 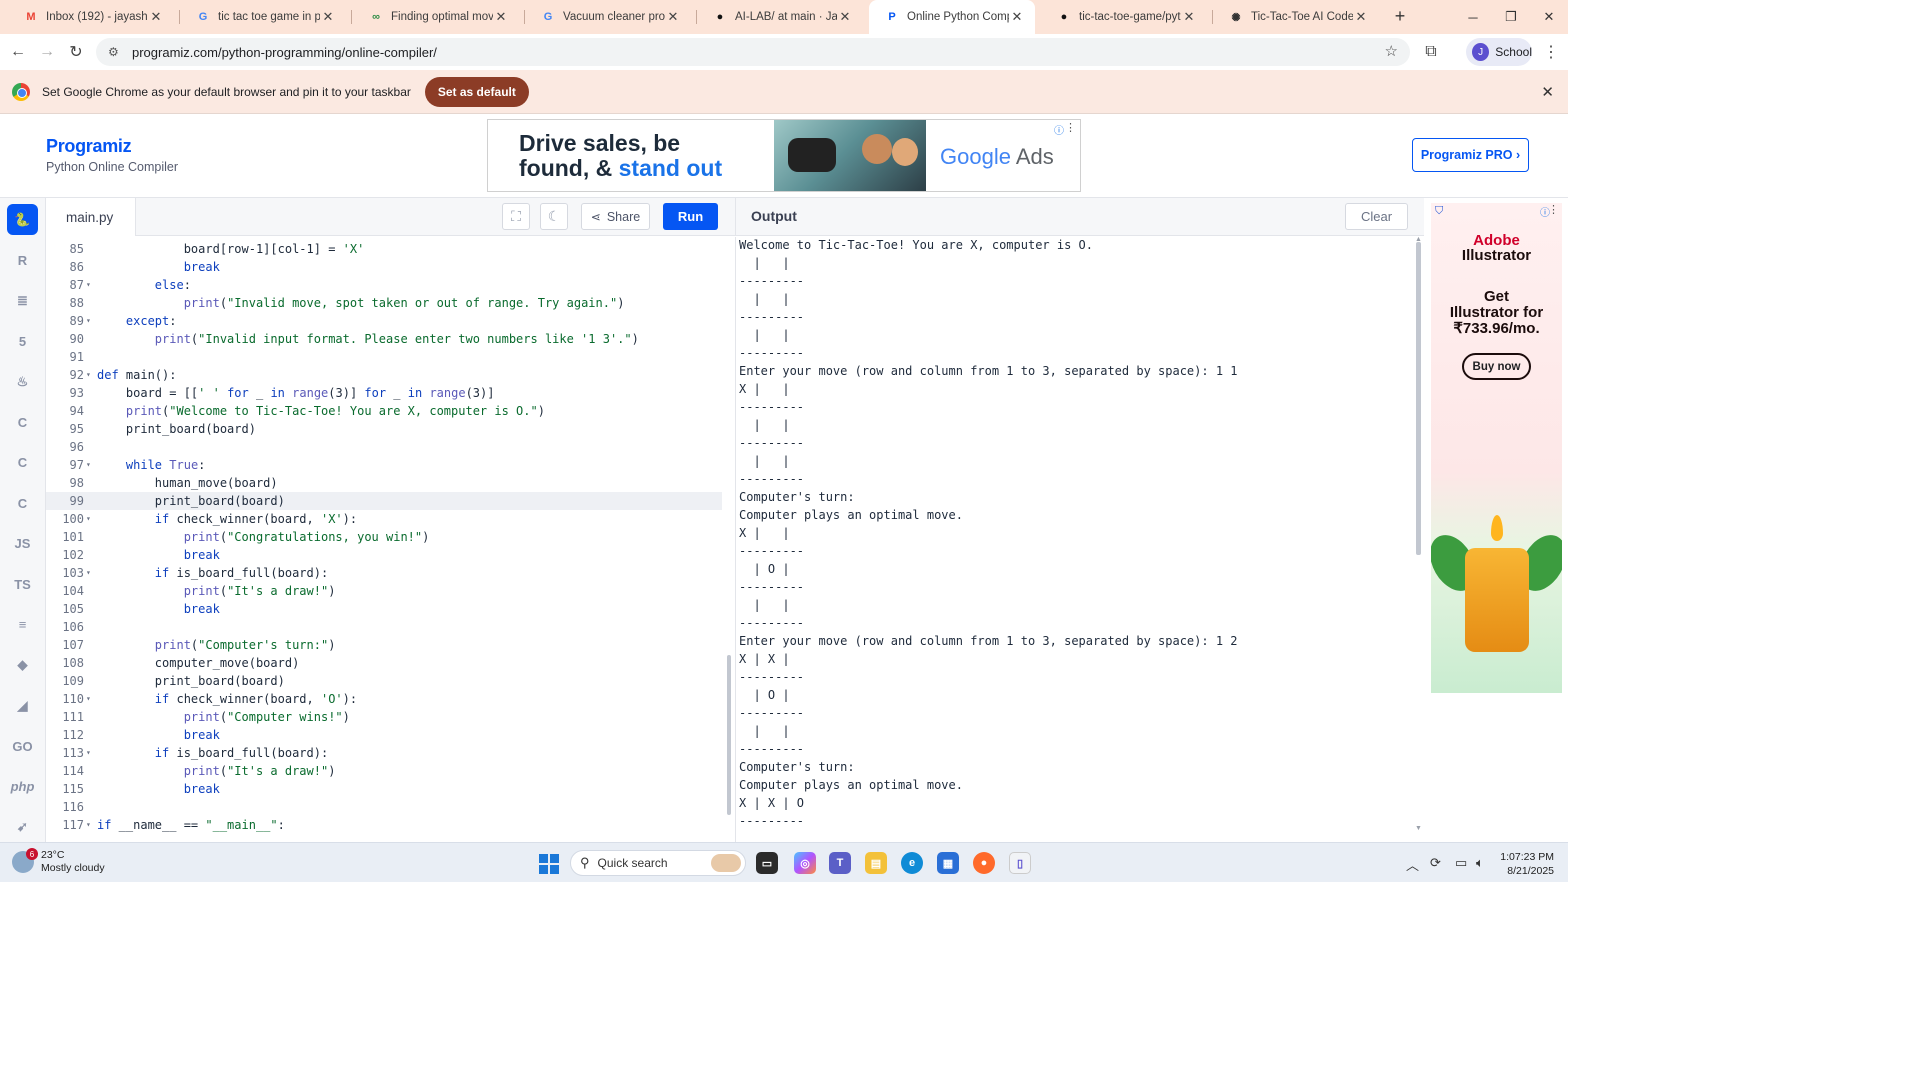 What do you see at coordinates (658, 863) in the screenshot?
I see `taskbar-search: ⚲ Quick search` at bounding box center [658, 863].